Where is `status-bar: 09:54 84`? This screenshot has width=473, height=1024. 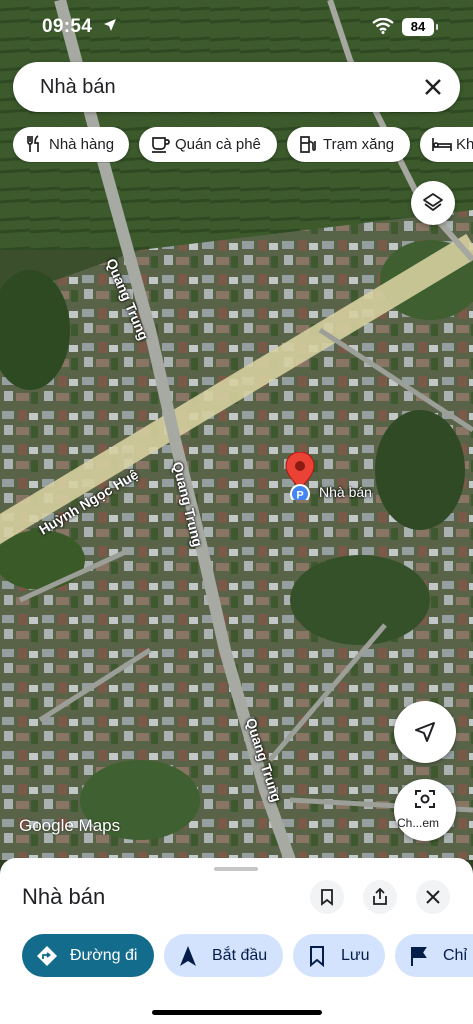
status-bar: 09:54 84 is located at coordinates (236, 28).